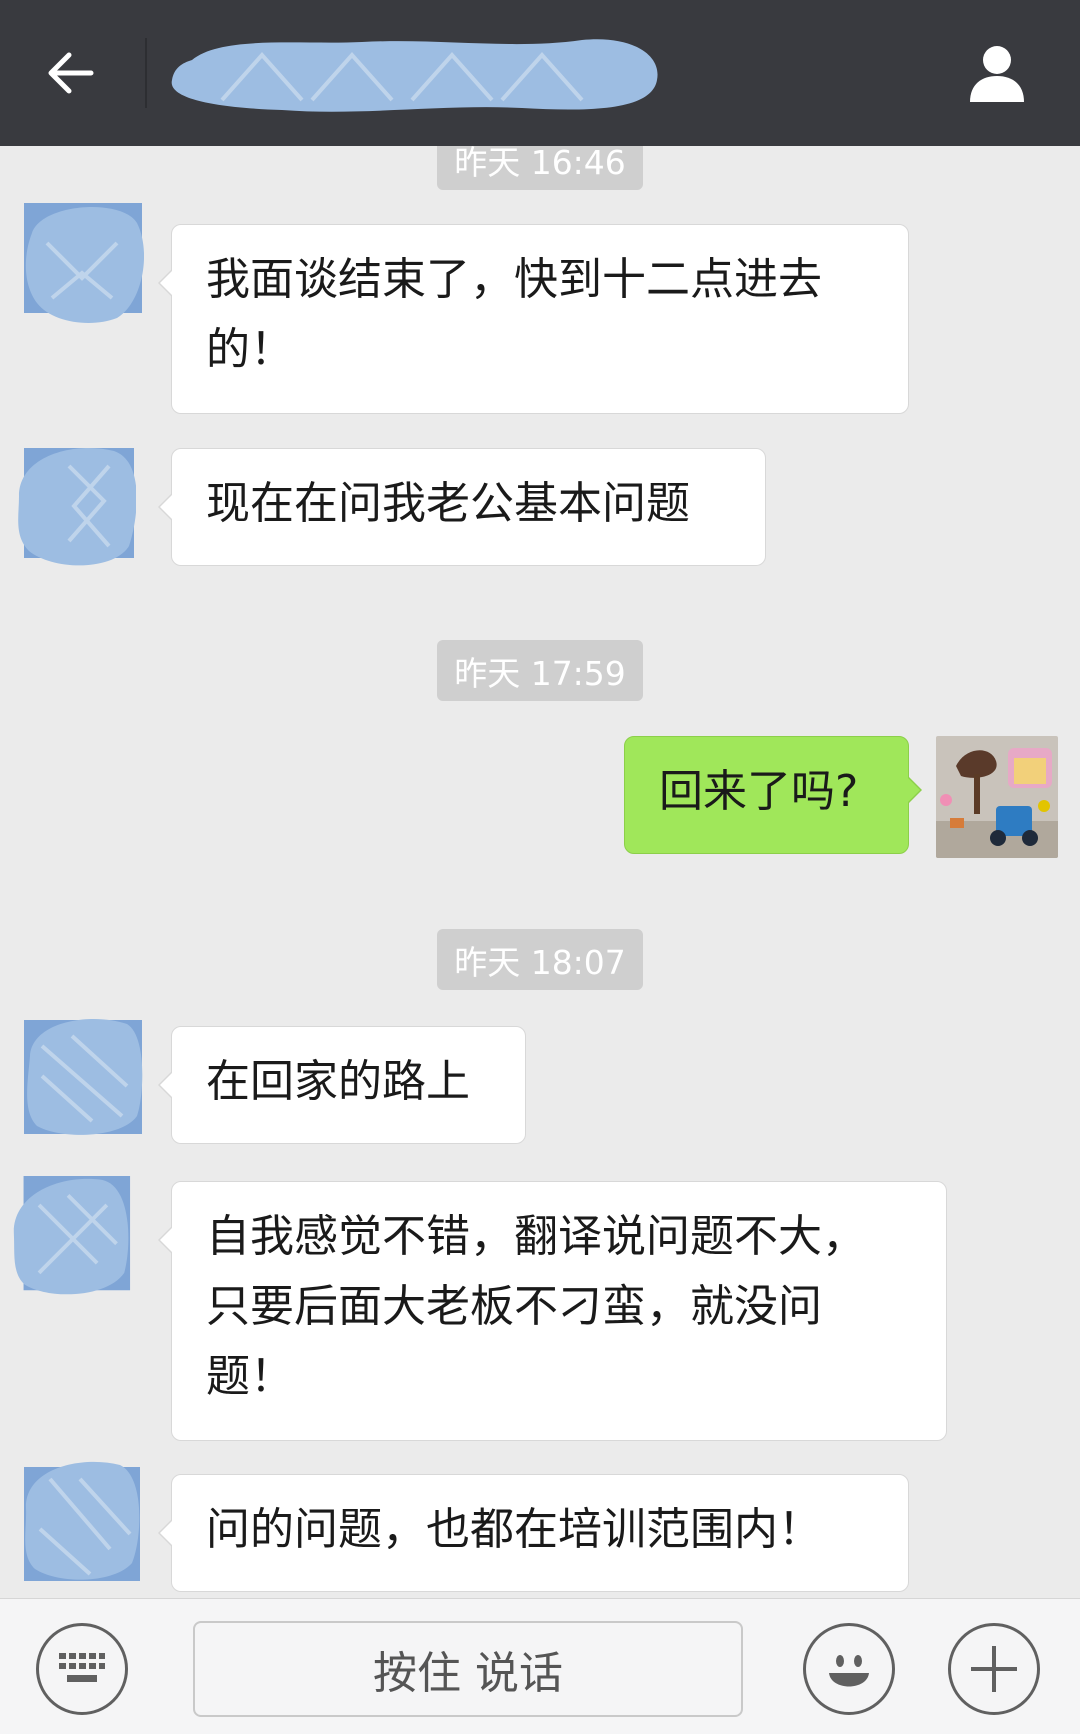 The image size is (1080, 1734). What do you see at coordinates (462, 507) in the screenshot?
I see `message-bubble-incoming: 现在在问我老公基本问题` at bounding box center [462, 507].